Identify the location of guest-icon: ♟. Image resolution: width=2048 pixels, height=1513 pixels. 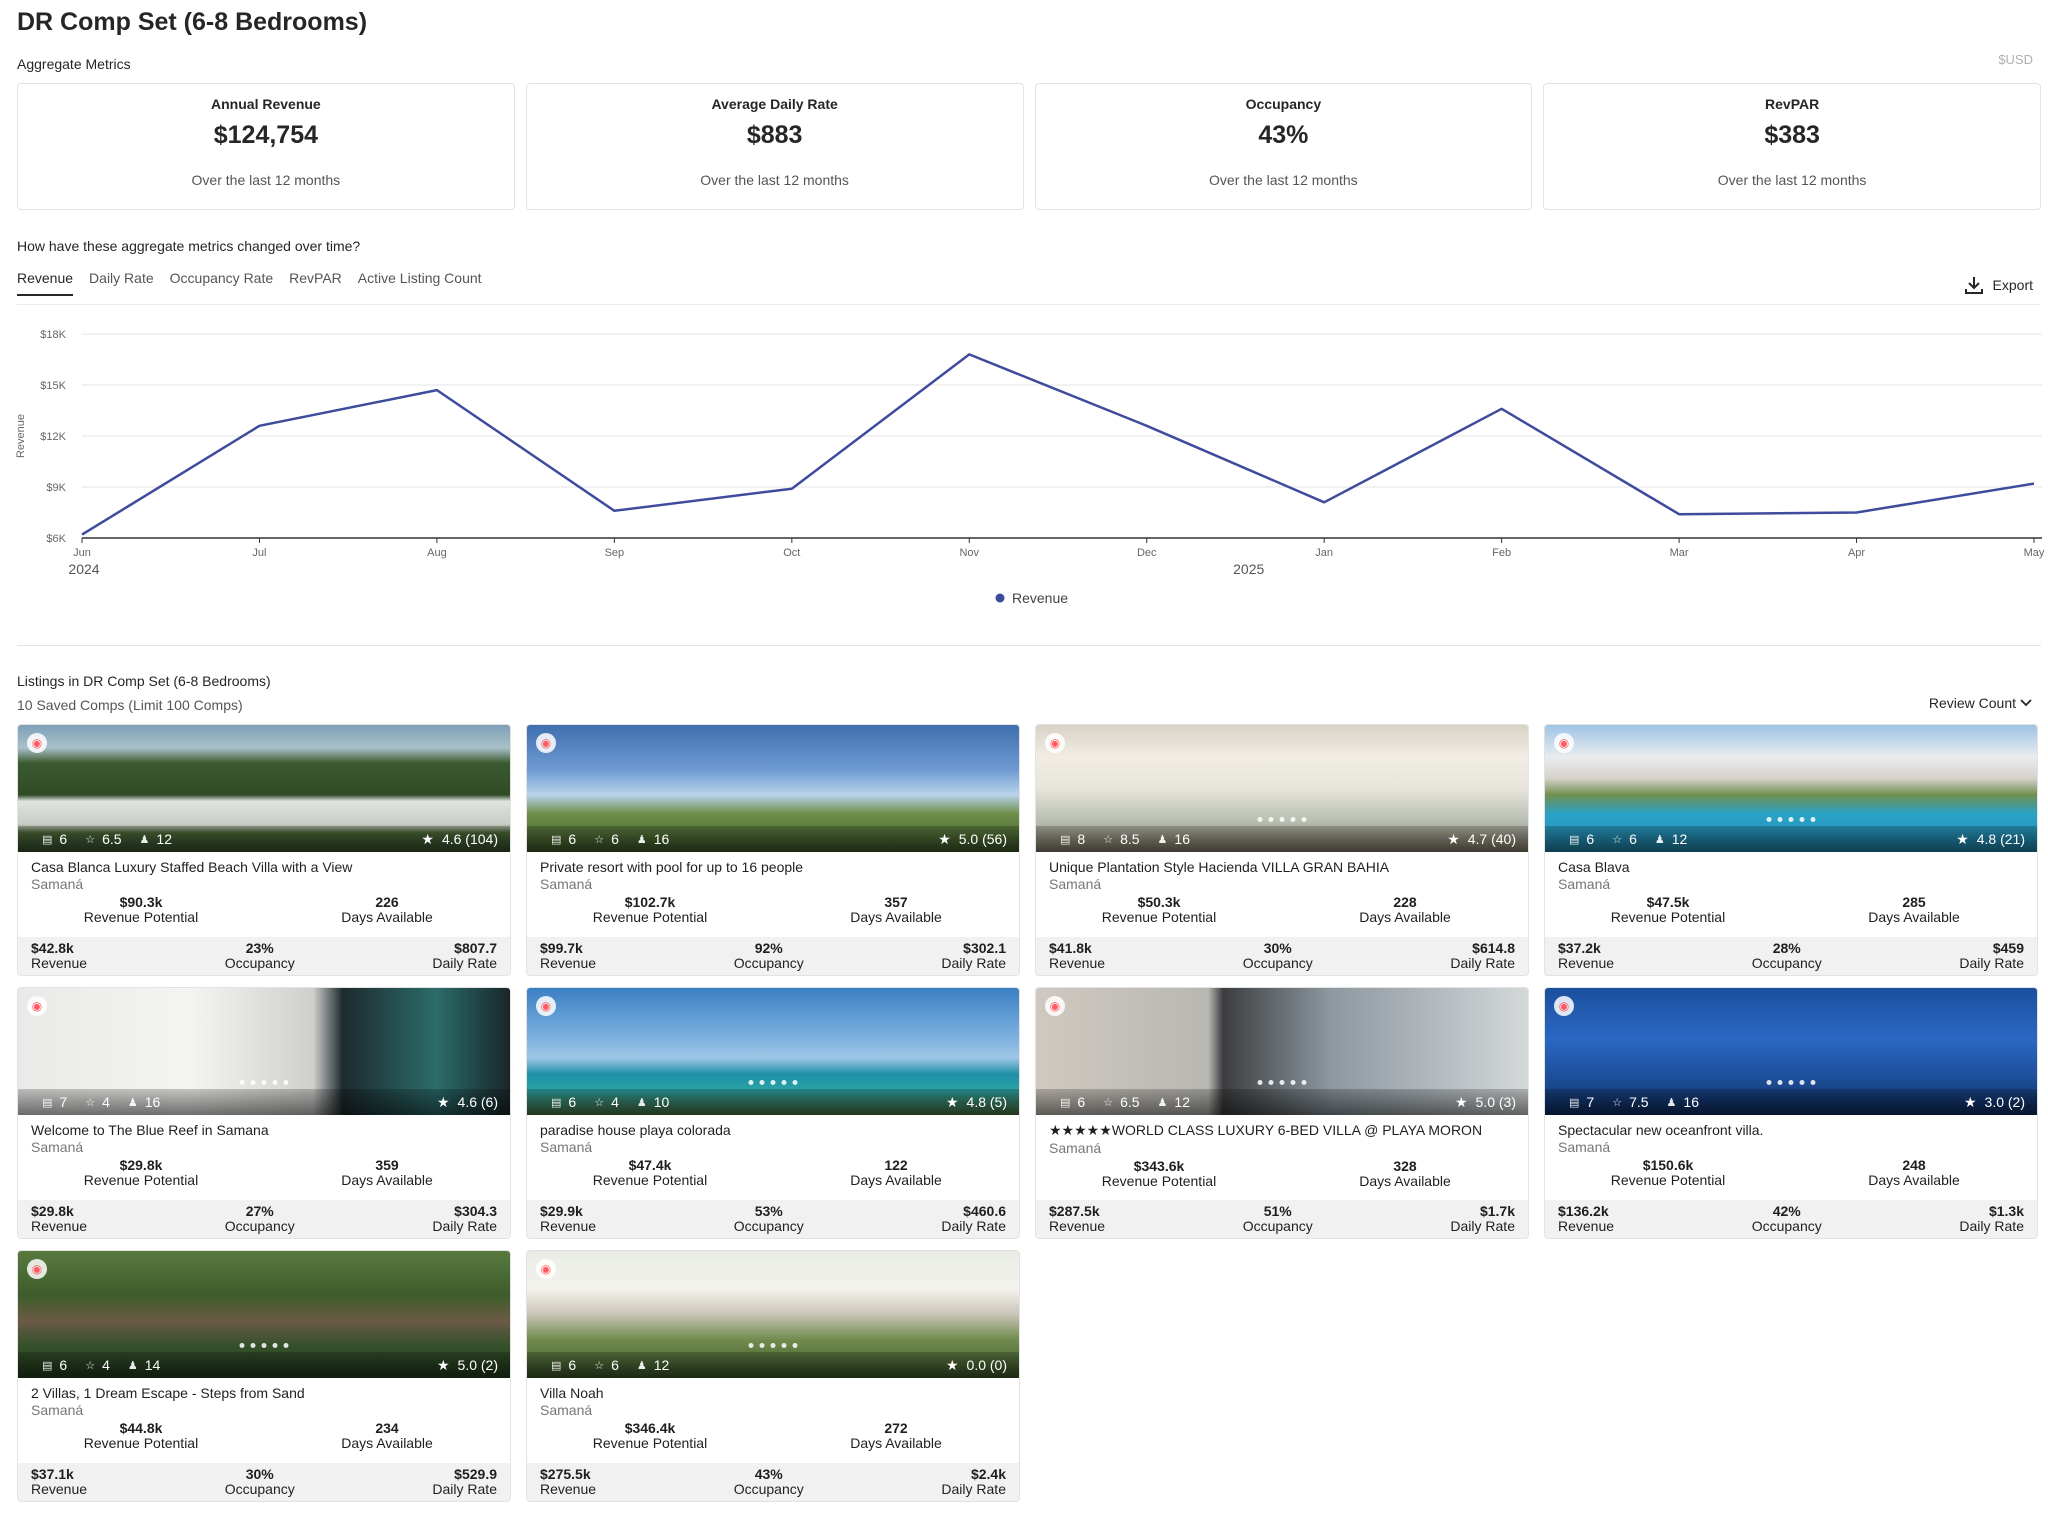
(1162, 839).